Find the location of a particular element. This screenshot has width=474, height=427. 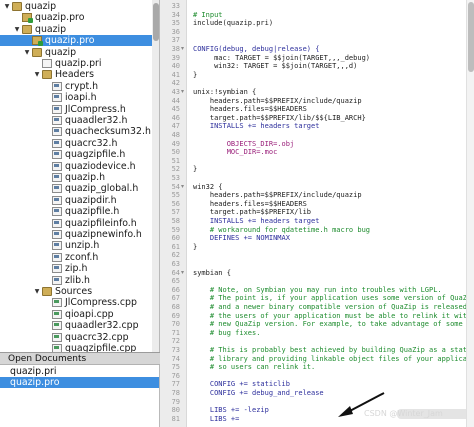

tree-item-label: quacrc32.h is located at coordinates (91, 143).